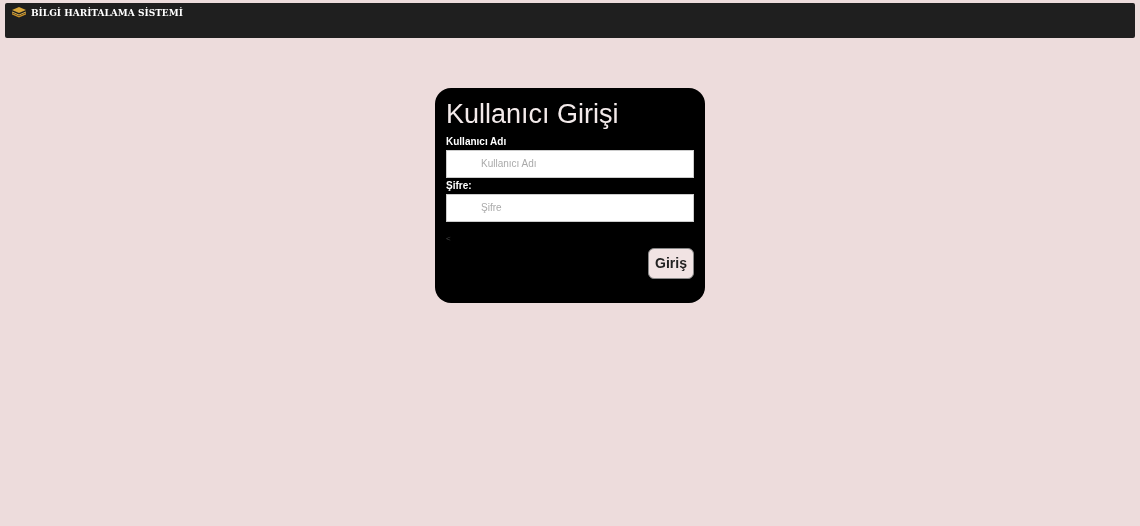 The width and height of the screenshot is (1140, 526). What do you see at coordinates (477, 141) in the screenshot?
I see `field-label: Kullanıcı Adı` at bounding box center [477, 141].